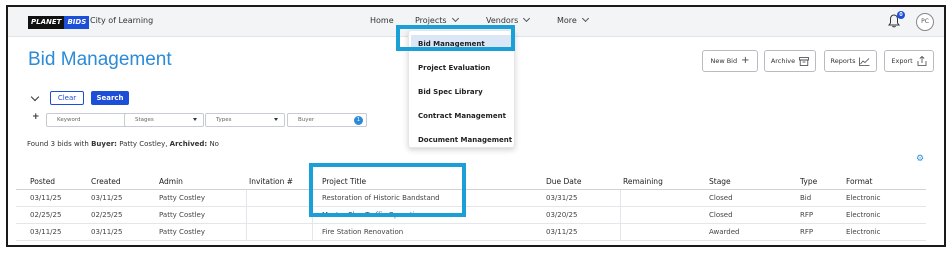 The width and height of the screenshot is (952, 259). I want to click on column-header-remaining: Remaining, so click(643, 181).